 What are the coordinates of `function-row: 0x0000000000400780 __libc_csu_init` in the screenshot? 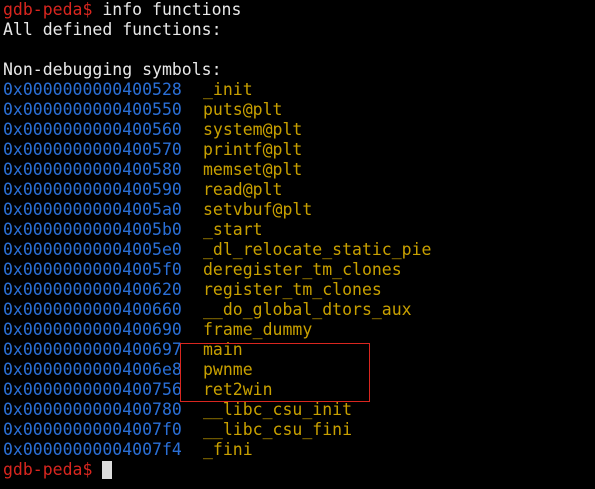 It's located at (298, 410).